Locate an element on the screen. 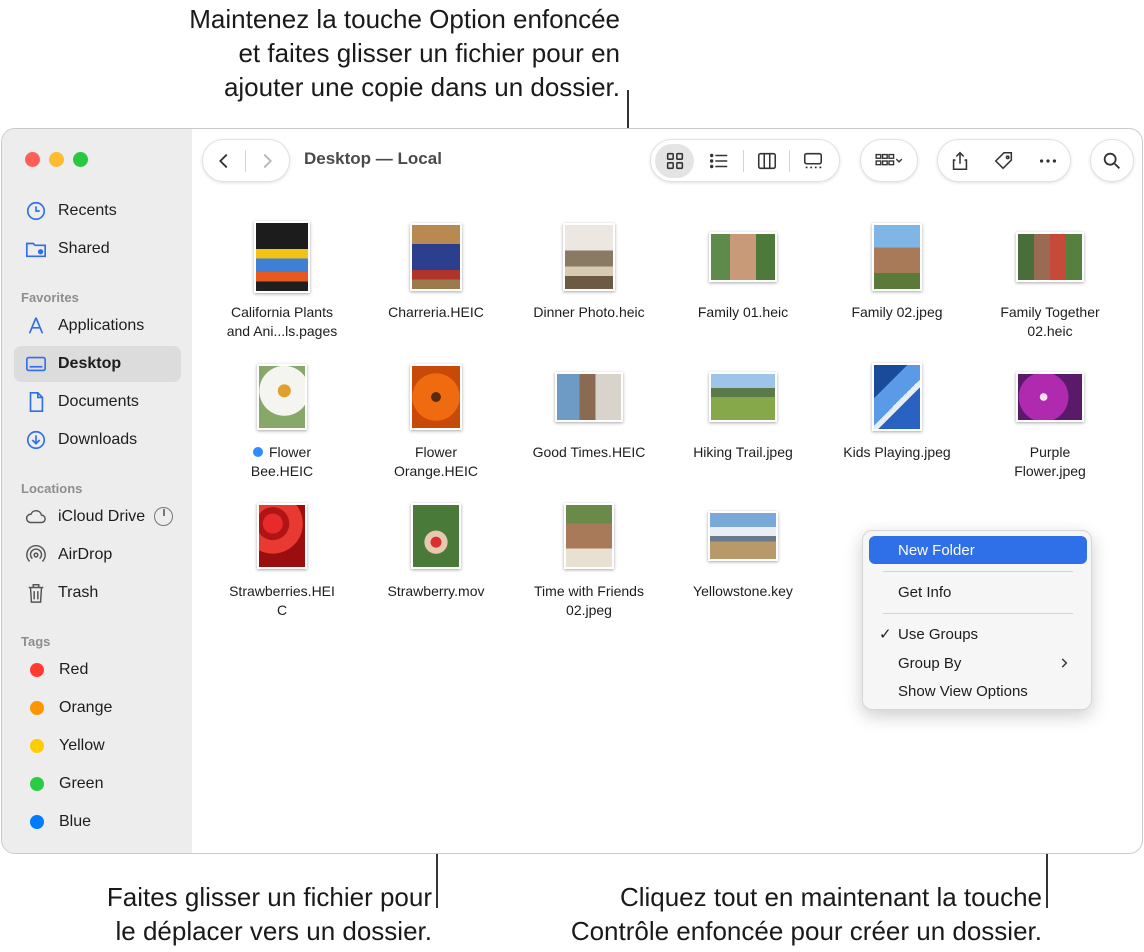 This screenshot has width=1144, height=952. download-icon is located at coordinates (36, 440).